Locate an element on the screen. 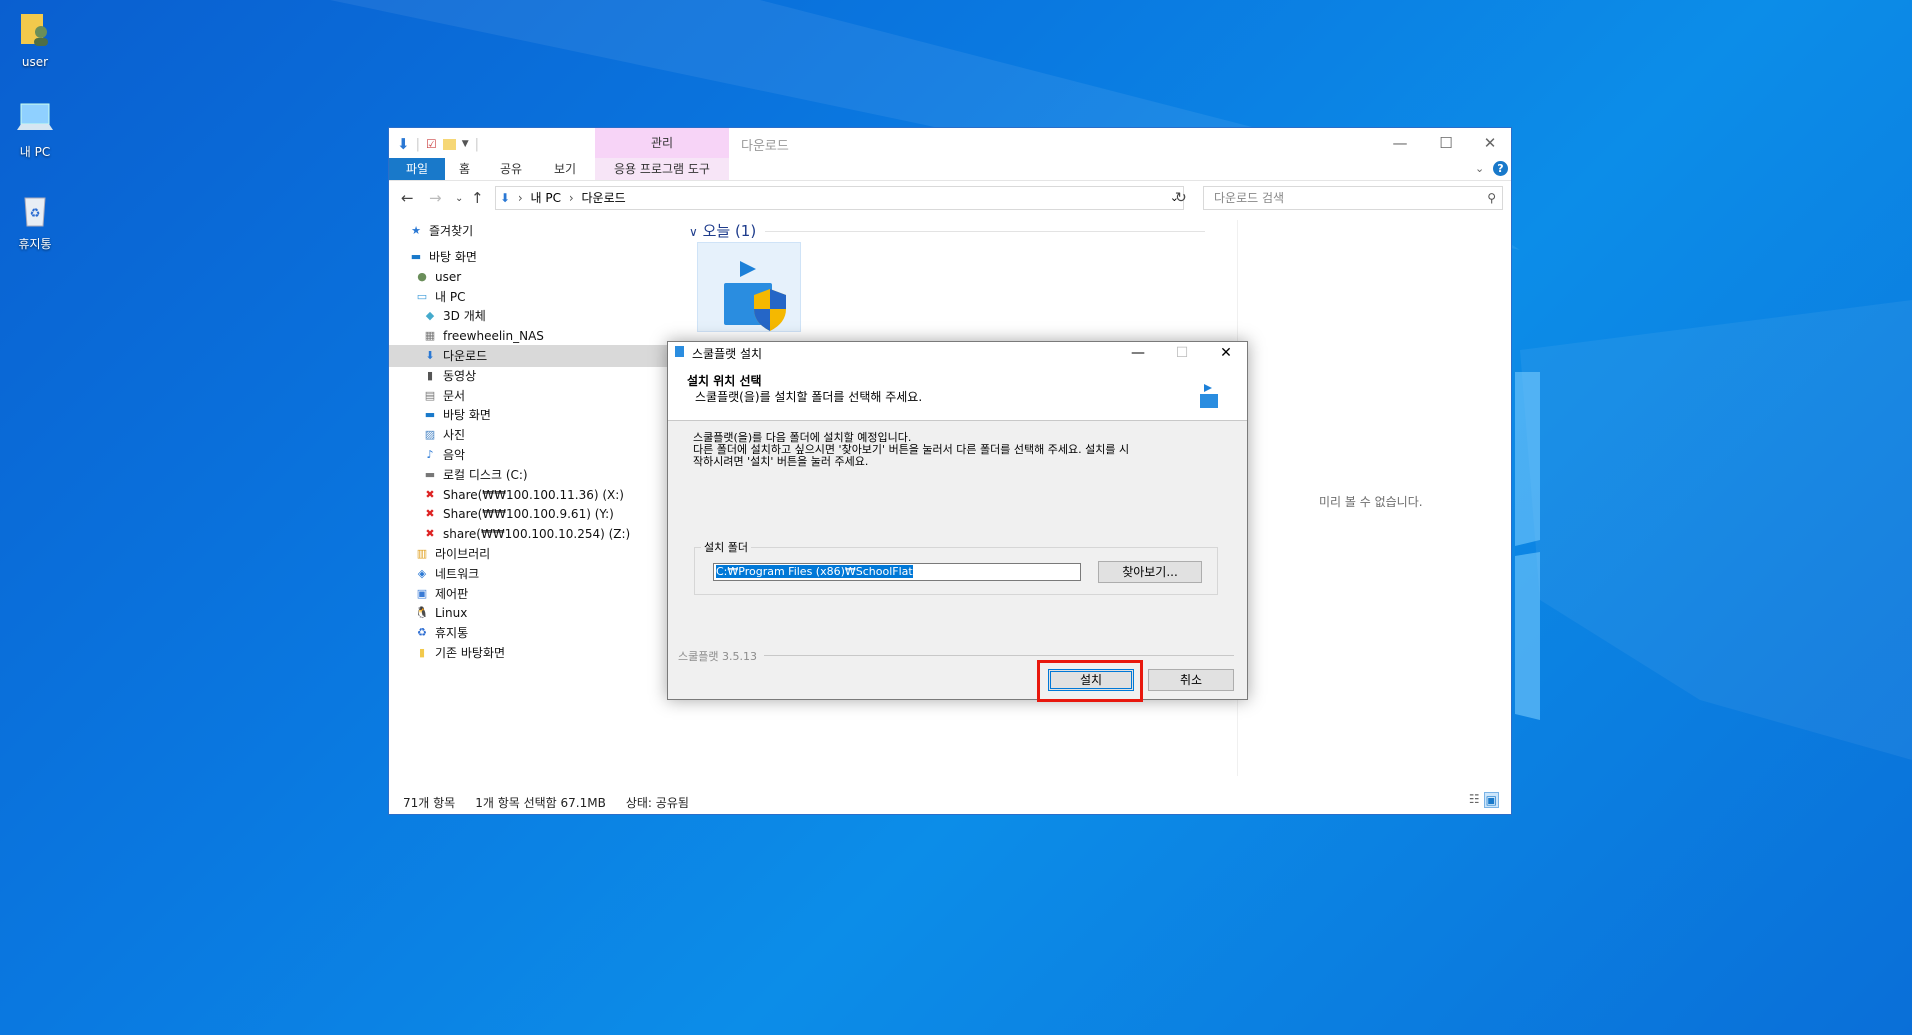  forward-icon: → is located at coordinates (435, 198).